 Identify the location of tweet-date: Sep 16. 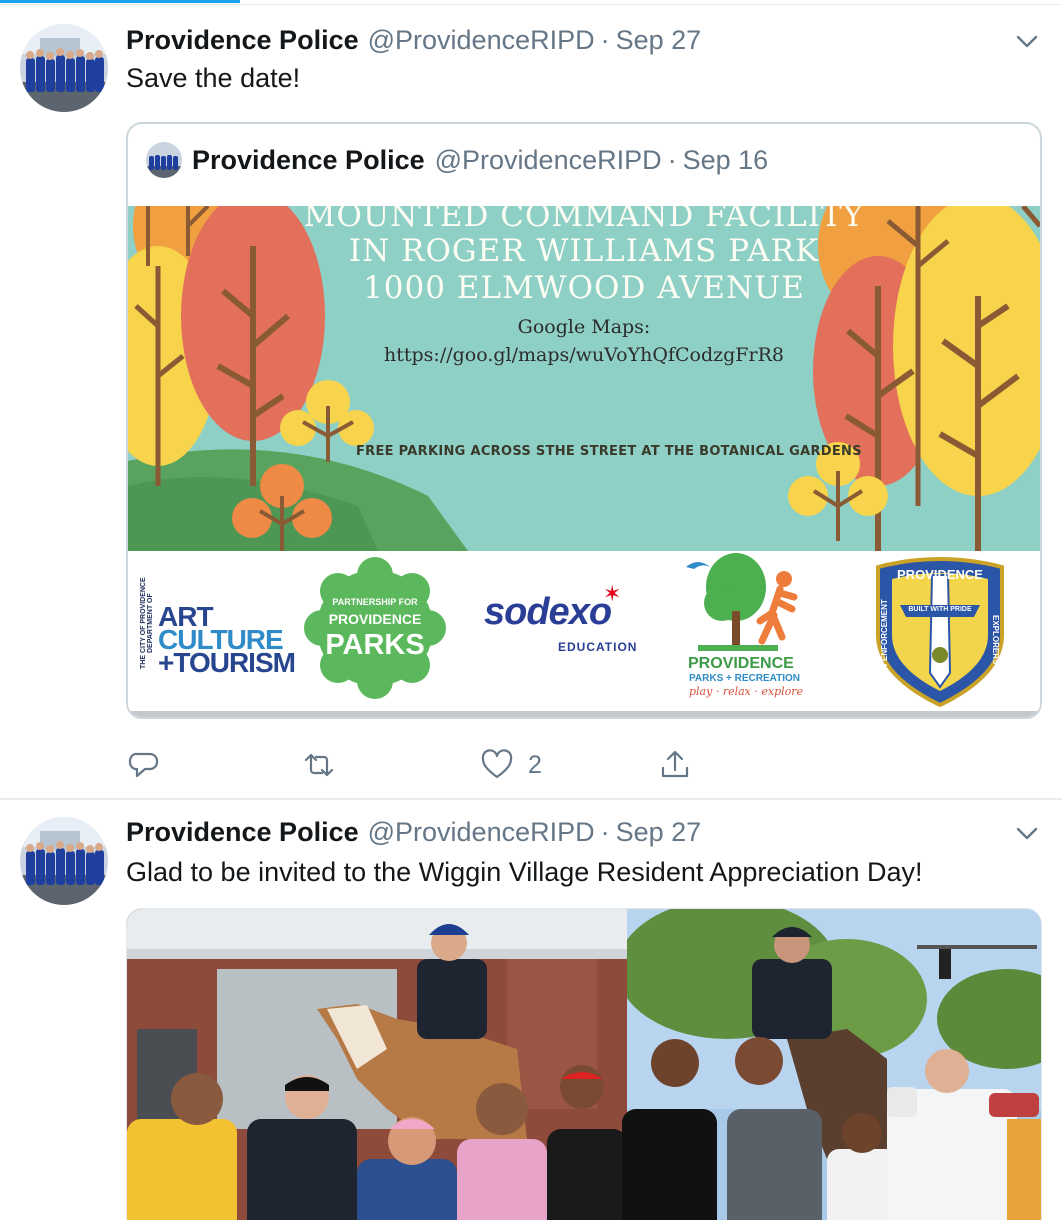
(725, 159).